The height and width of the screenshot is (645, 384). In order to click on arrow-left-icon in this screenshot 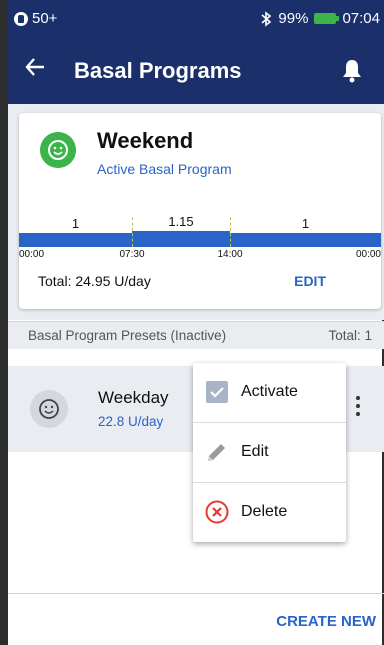, I will do `click(34, 67)`.